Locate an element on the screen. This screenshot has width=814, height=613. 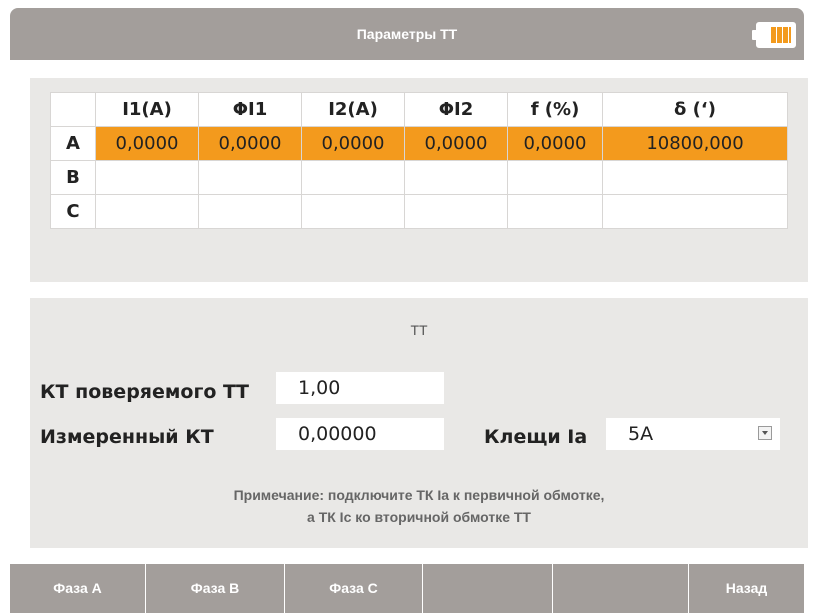
table-row-phase-b: B is located at coordinates (419, 177).